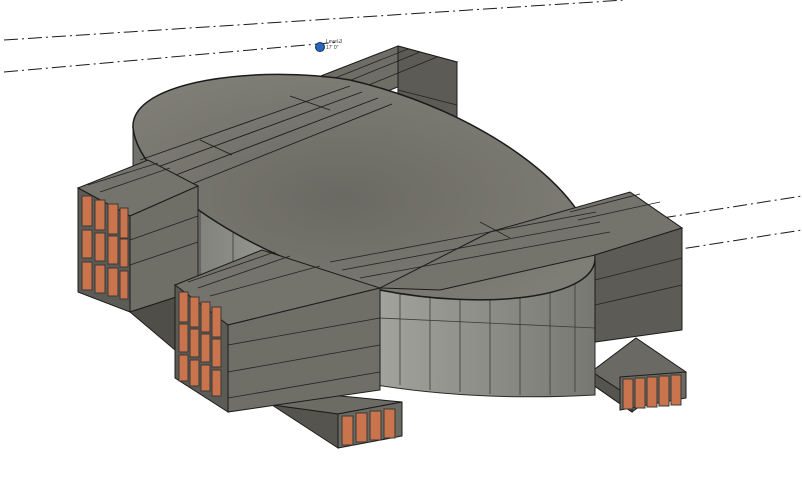  I want to click on level-marker: Level 3 17' 0", so click(329, 45).